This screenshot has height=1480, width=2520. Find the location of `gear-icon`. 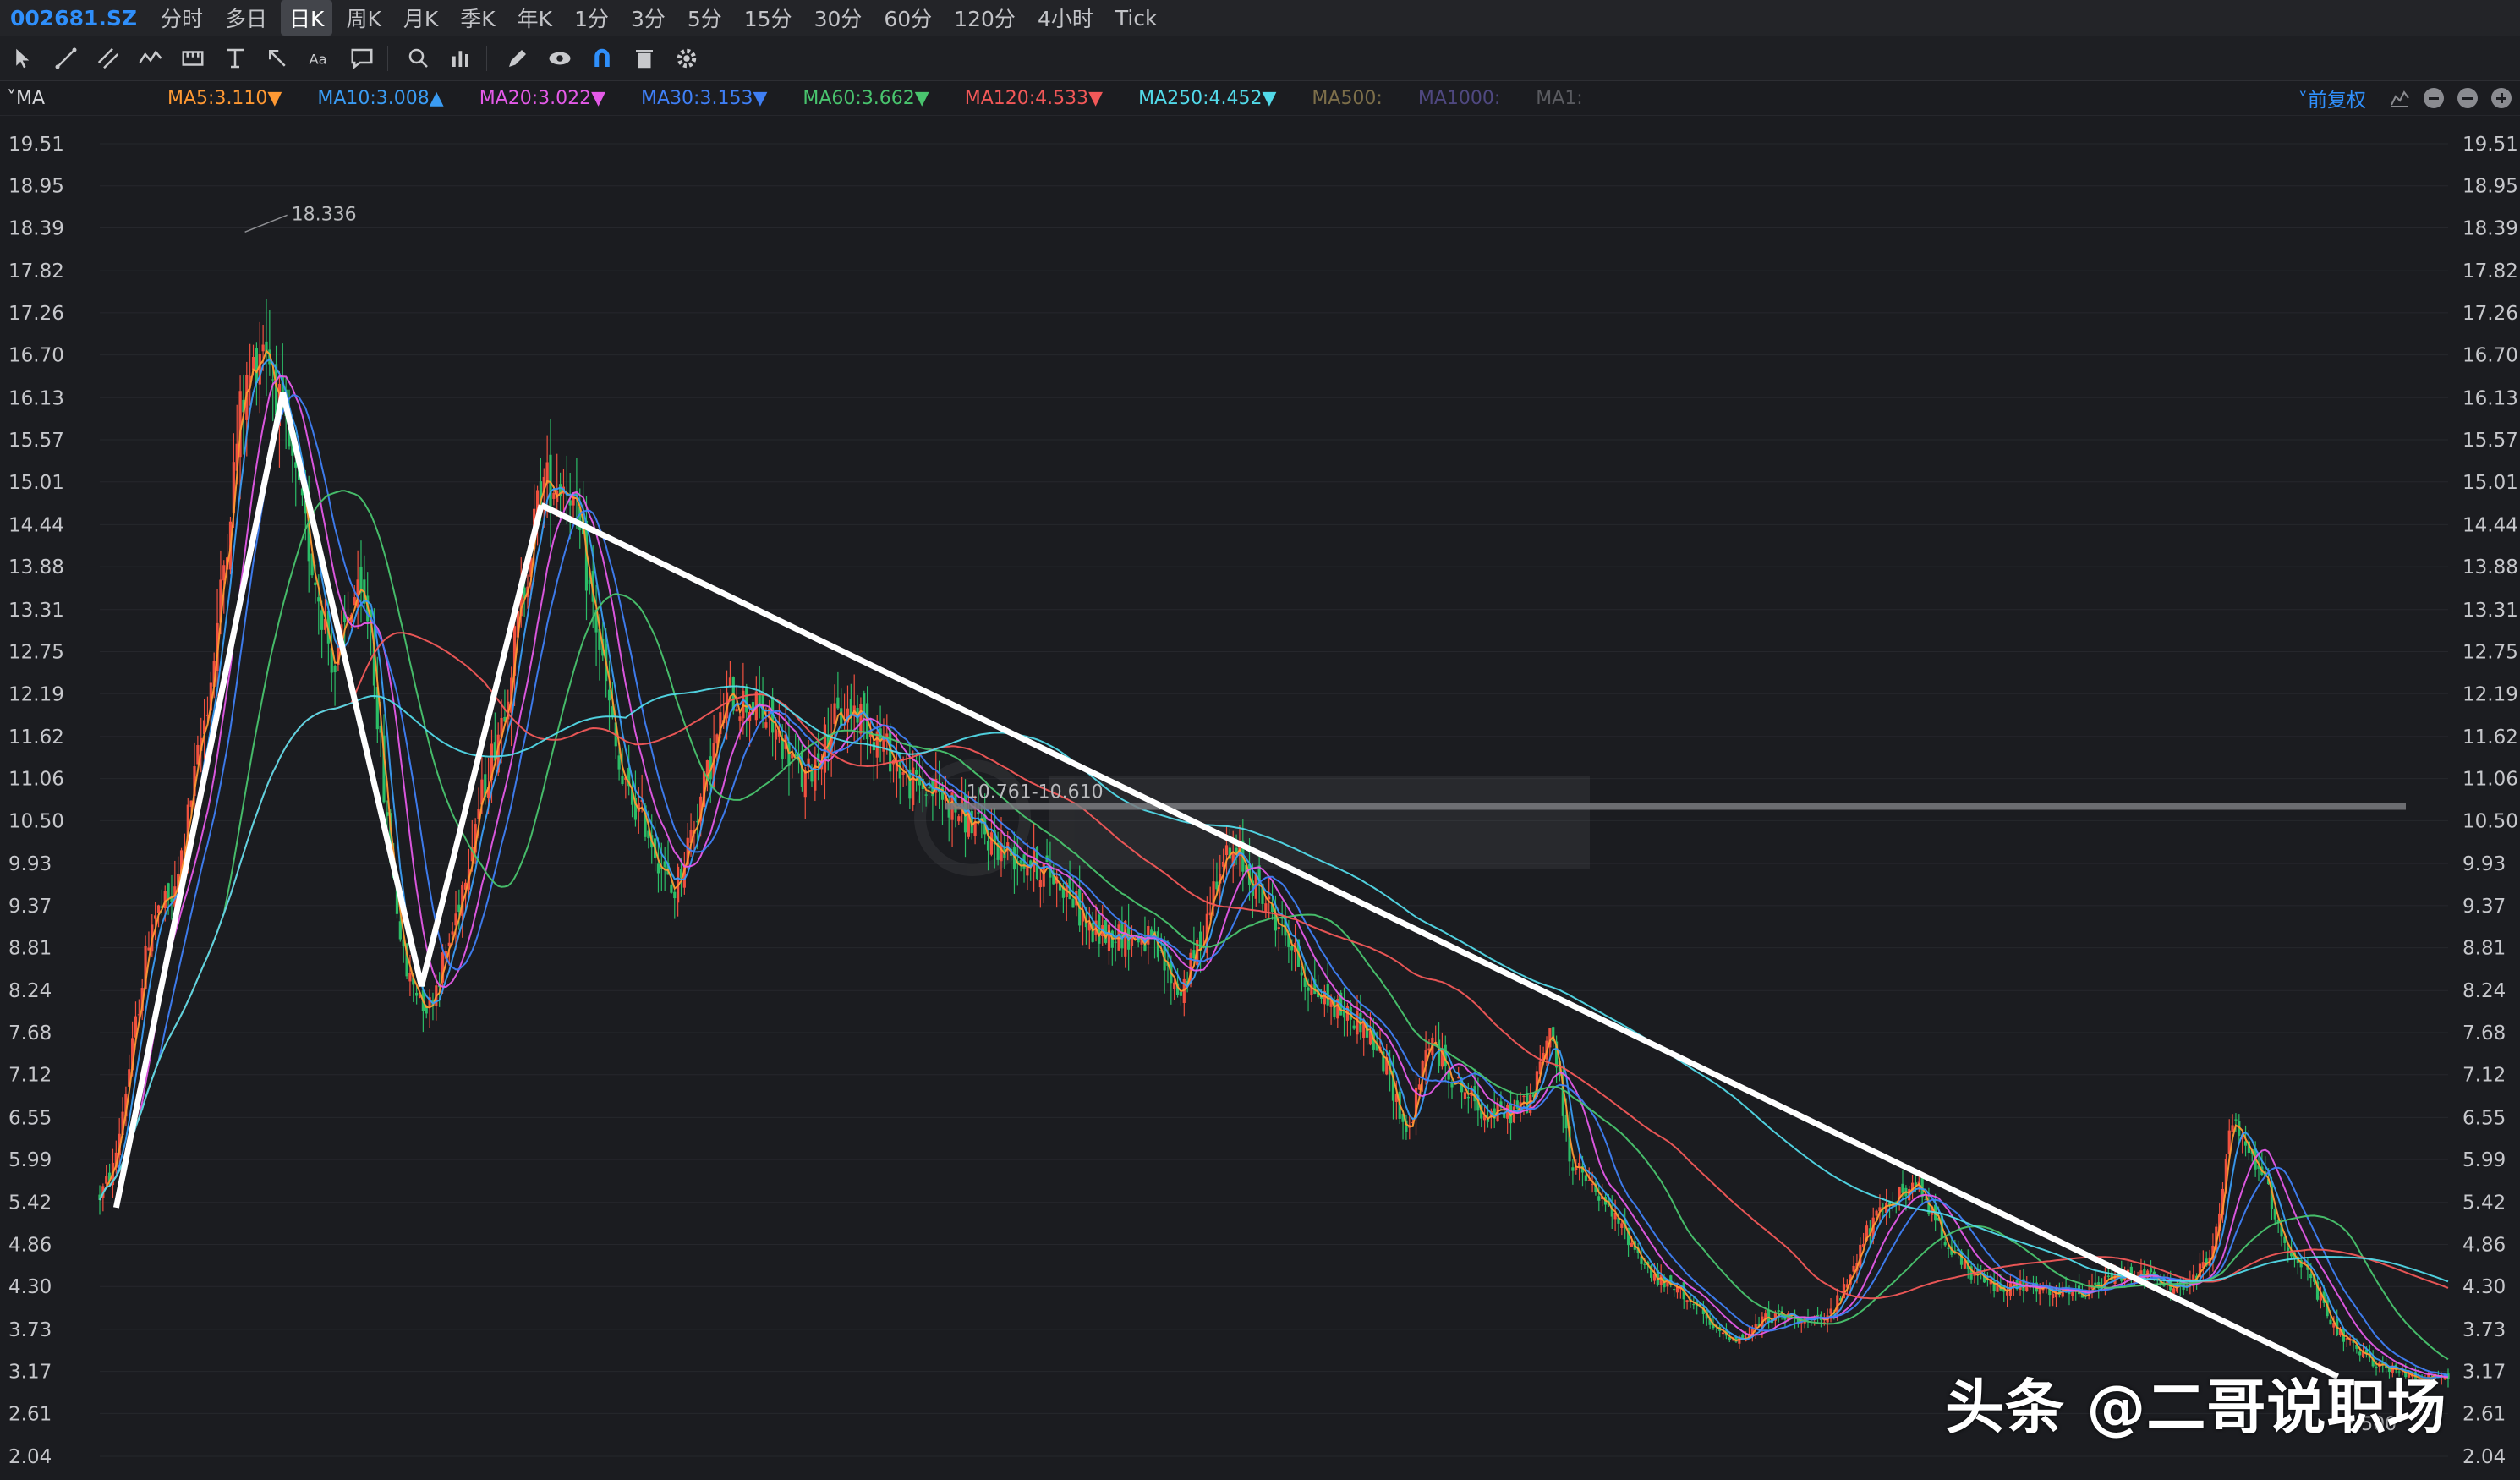

gear-icon is located at coordinates (686, 59).